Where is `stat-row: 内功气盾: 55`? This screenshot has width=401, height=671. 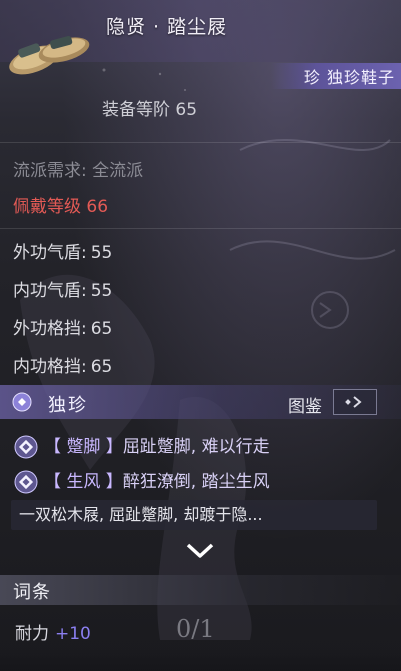
stat-row: 内功气盾: 55 is located at coordinates (62, 288).